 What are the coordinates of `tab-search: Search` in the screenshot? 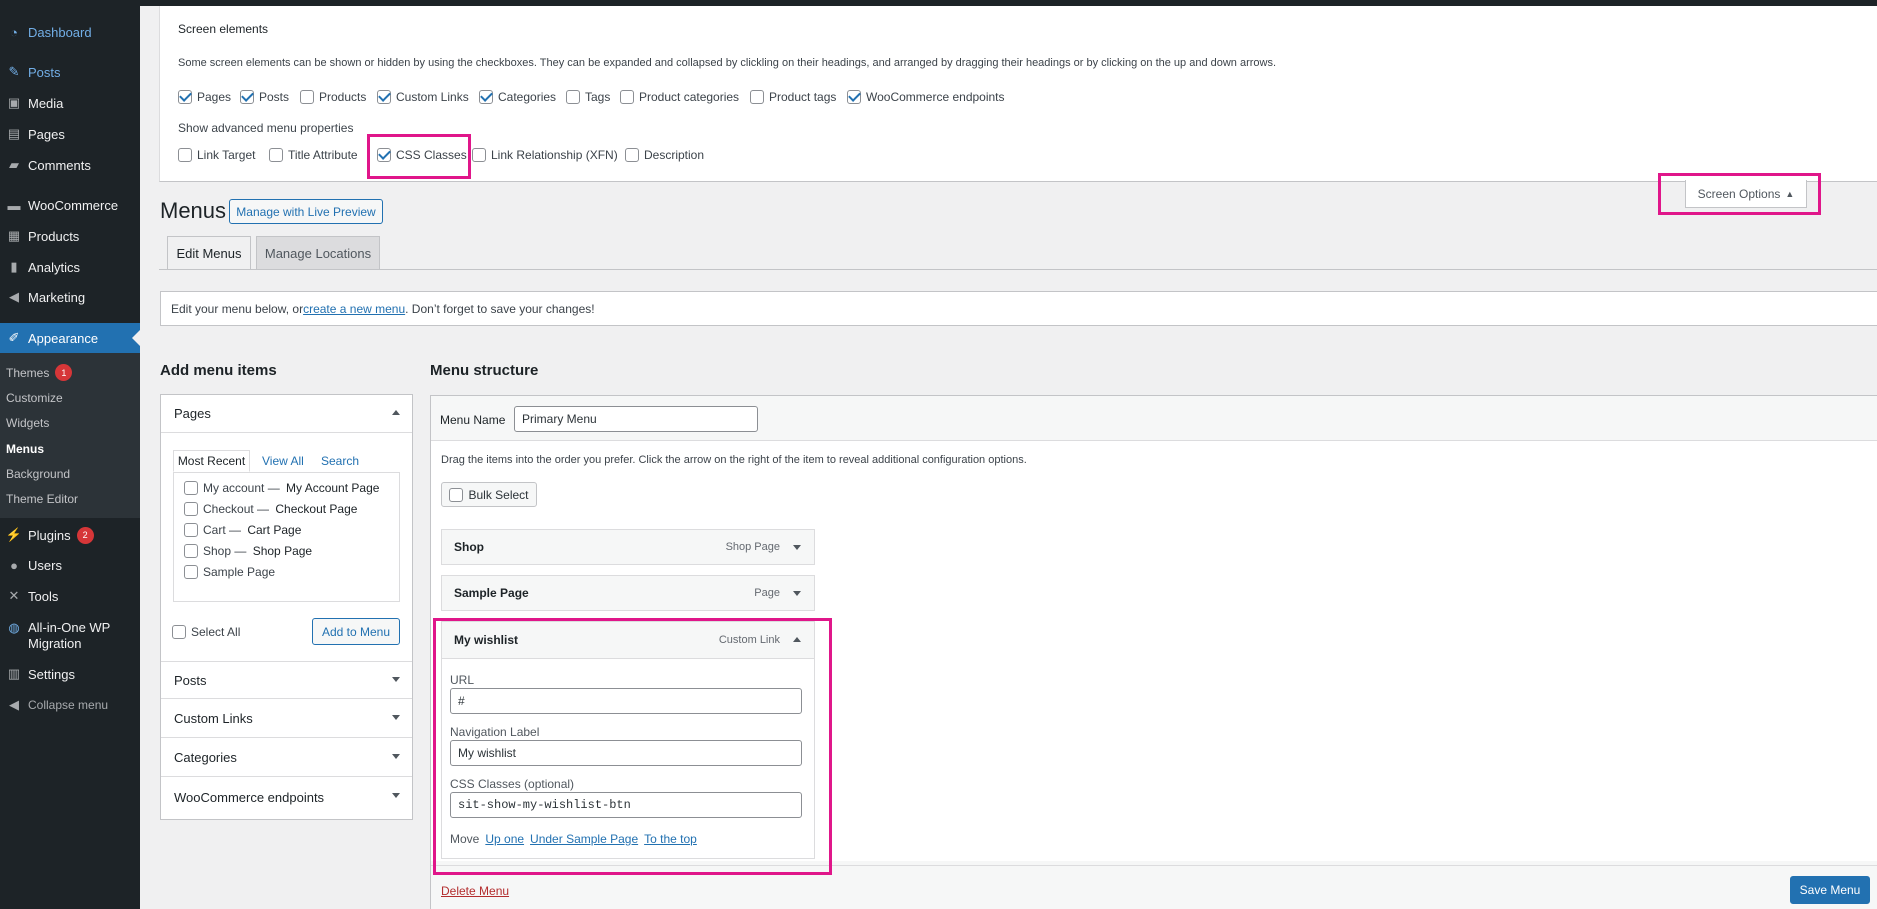 It's located at (340, 461).